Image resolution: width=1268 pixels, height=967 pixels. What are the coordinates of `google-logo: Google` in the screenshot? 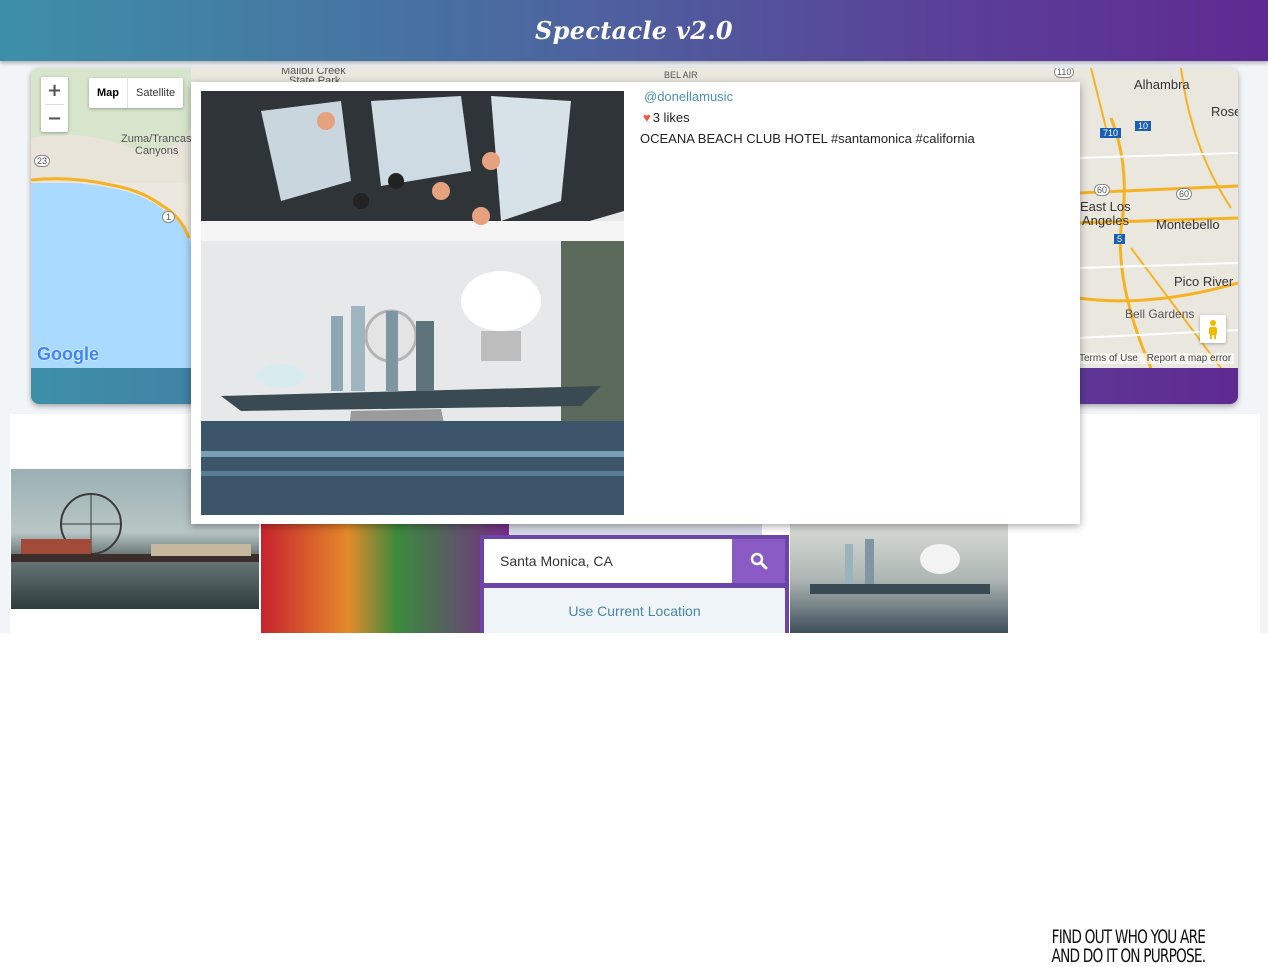 It's located at (68, 354).